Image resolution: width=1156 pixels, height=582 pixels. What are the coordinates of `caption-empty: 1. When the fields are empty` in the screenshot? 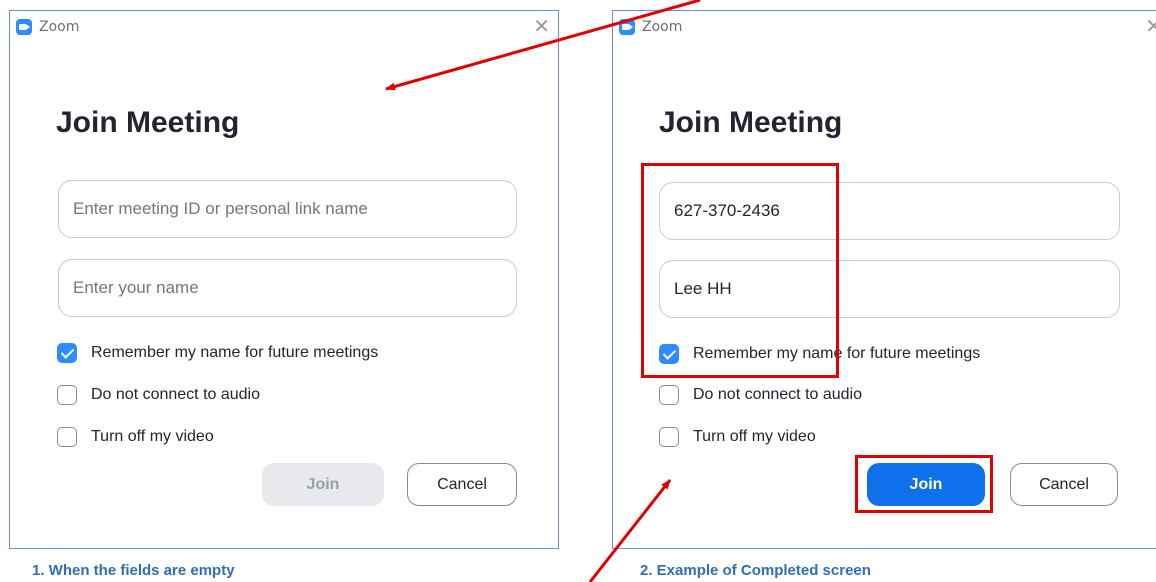 It's located at (133, 570).